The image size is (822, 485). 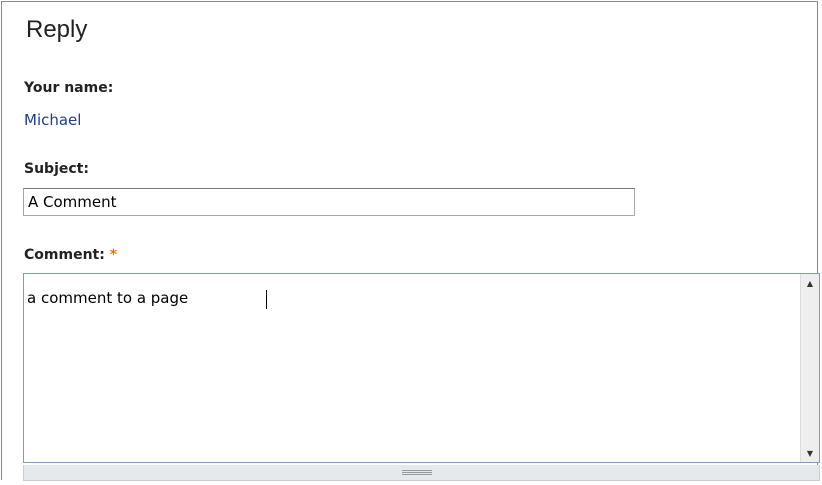 I want to click on comment-label-row: Comment: *, so click(x=70, y=255).